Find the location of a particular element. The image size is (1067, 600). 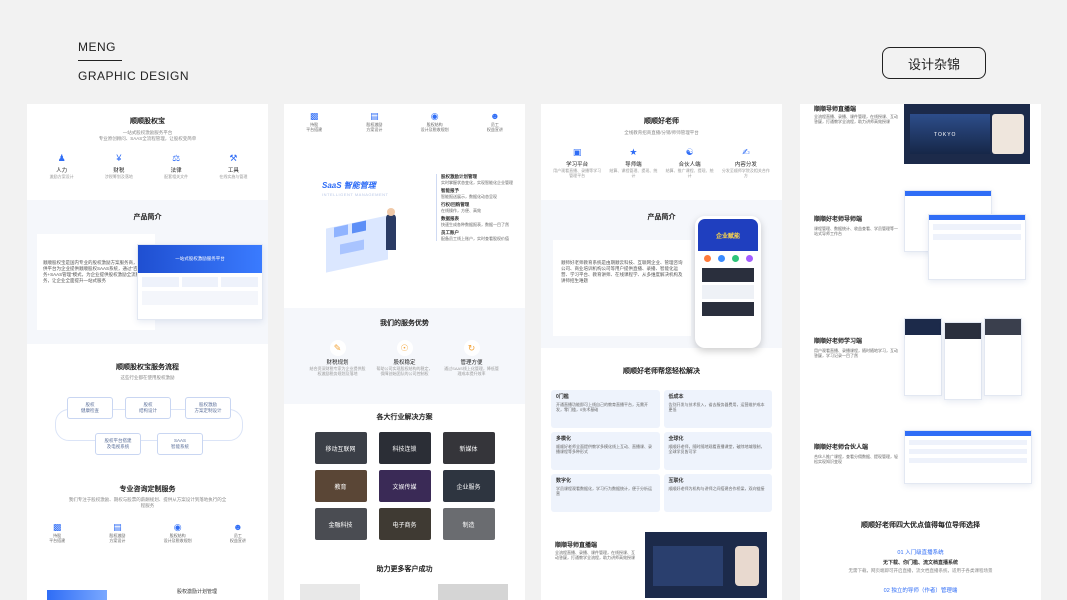

p4-mentor-title: 顺顺好老师导师端 is located at coordinates (838, 220).